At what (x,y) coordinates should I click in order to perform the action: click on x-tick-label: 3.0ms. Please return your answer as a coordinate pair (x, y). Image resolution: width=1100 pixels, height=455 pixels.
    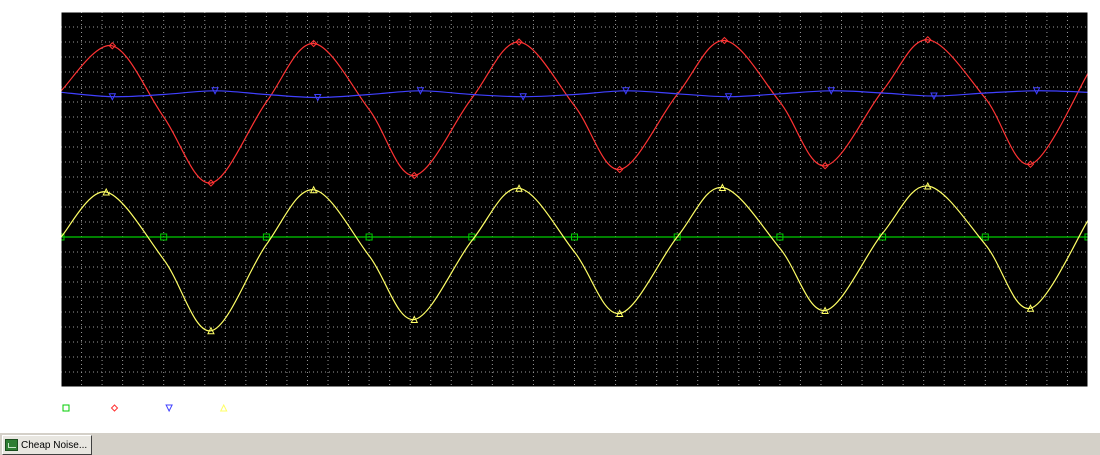
    Looking at the image, I should click on (677, 398).